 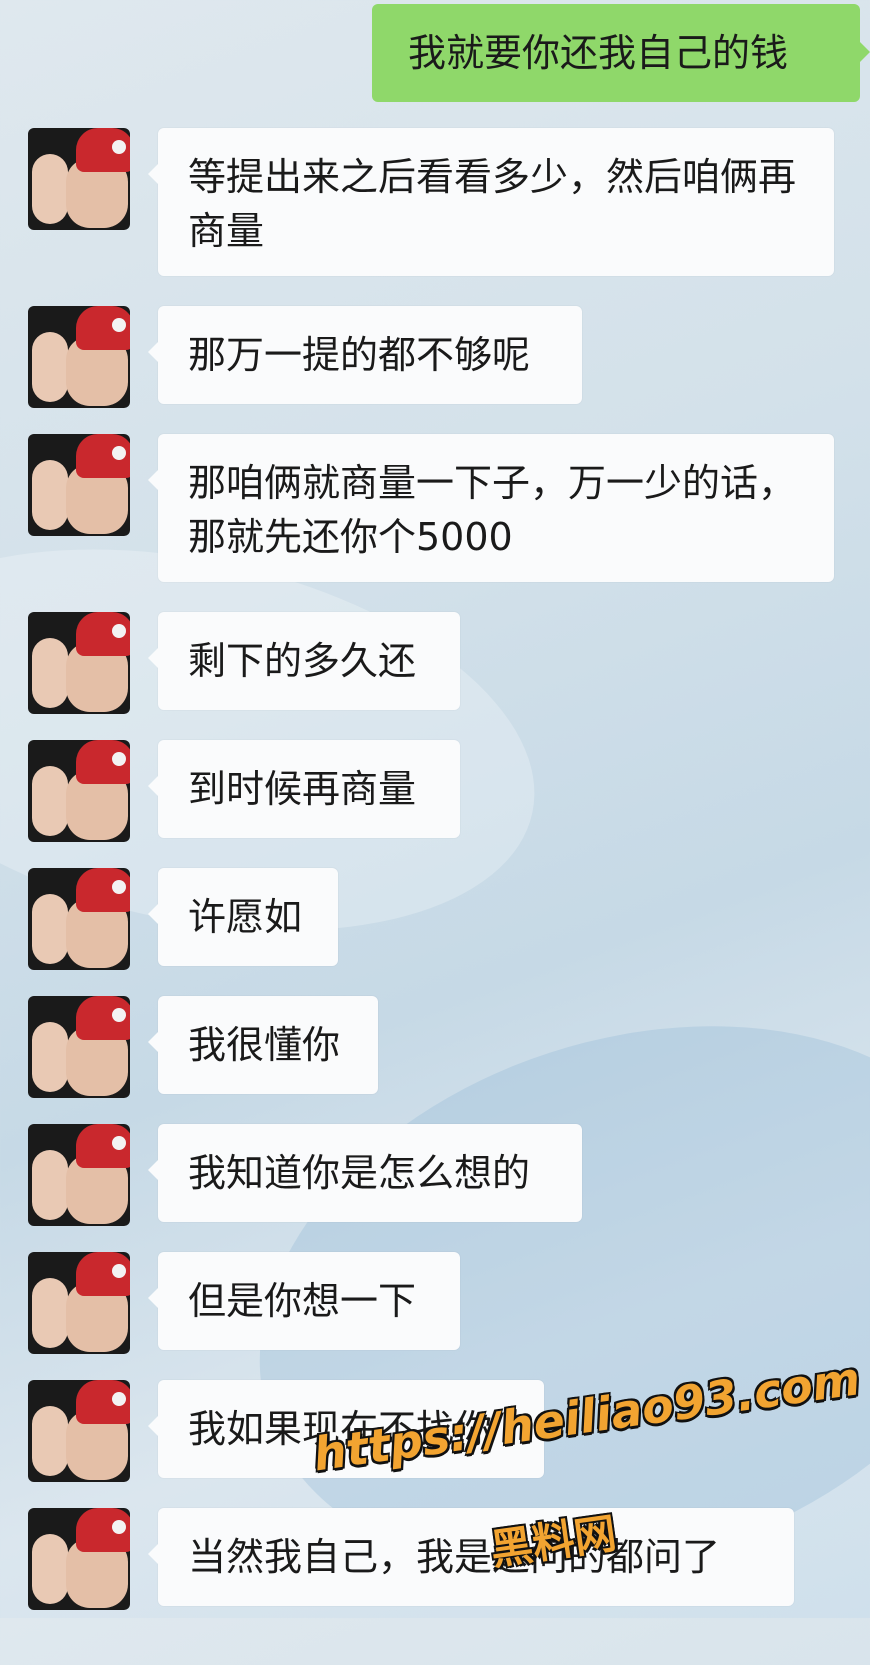 I want to click on watermark-name: 黑料网, so click(x=553, y=1541).